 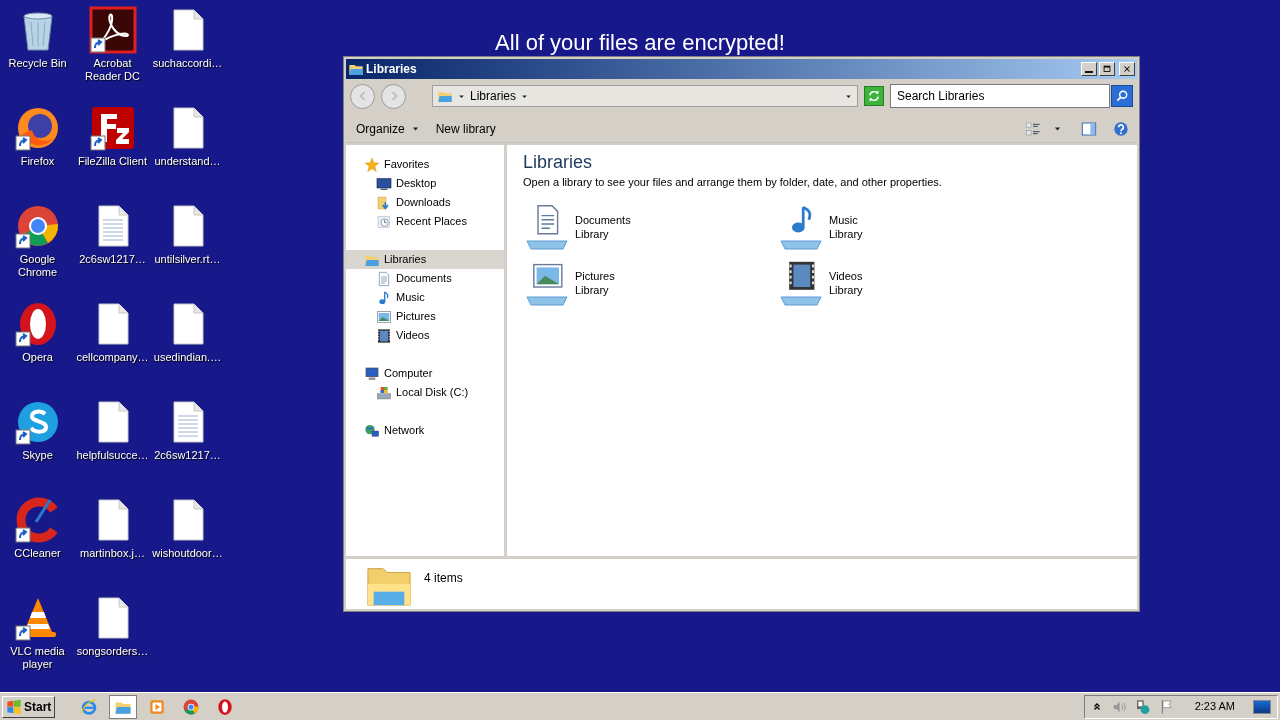 What do you see at coordinates (877, 228) in the screenshot?
I see `library-item: Music Library` at bounding box center [877, 228].